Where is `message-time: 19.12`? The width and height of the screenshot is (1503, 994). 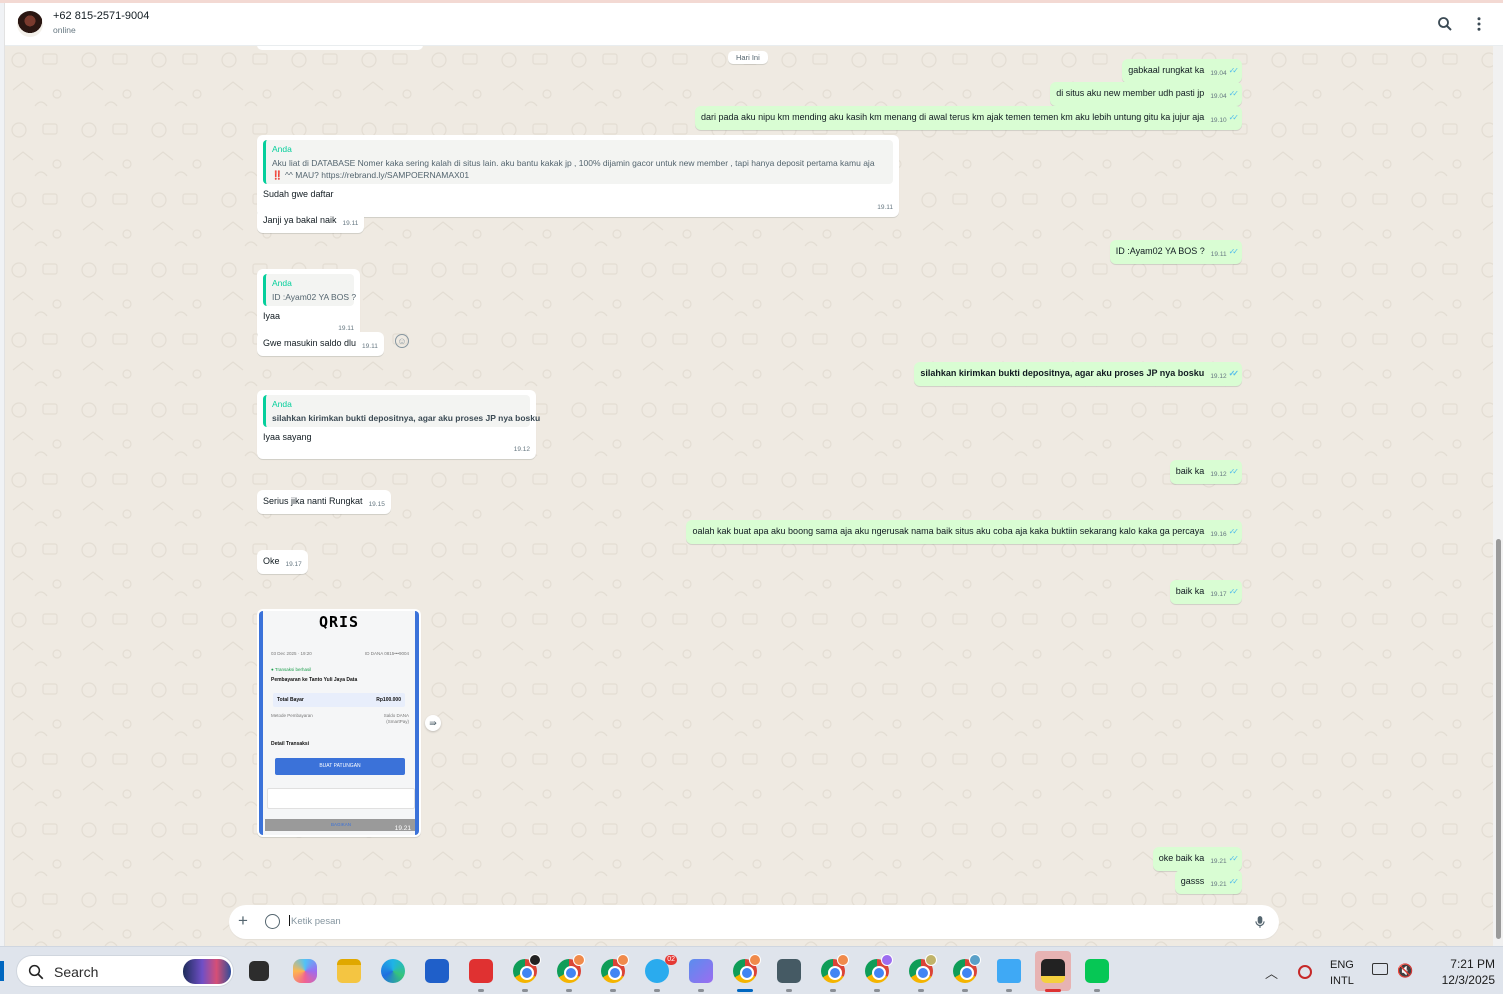
message-time: 19.12 is located at coordinates (1218, 474).